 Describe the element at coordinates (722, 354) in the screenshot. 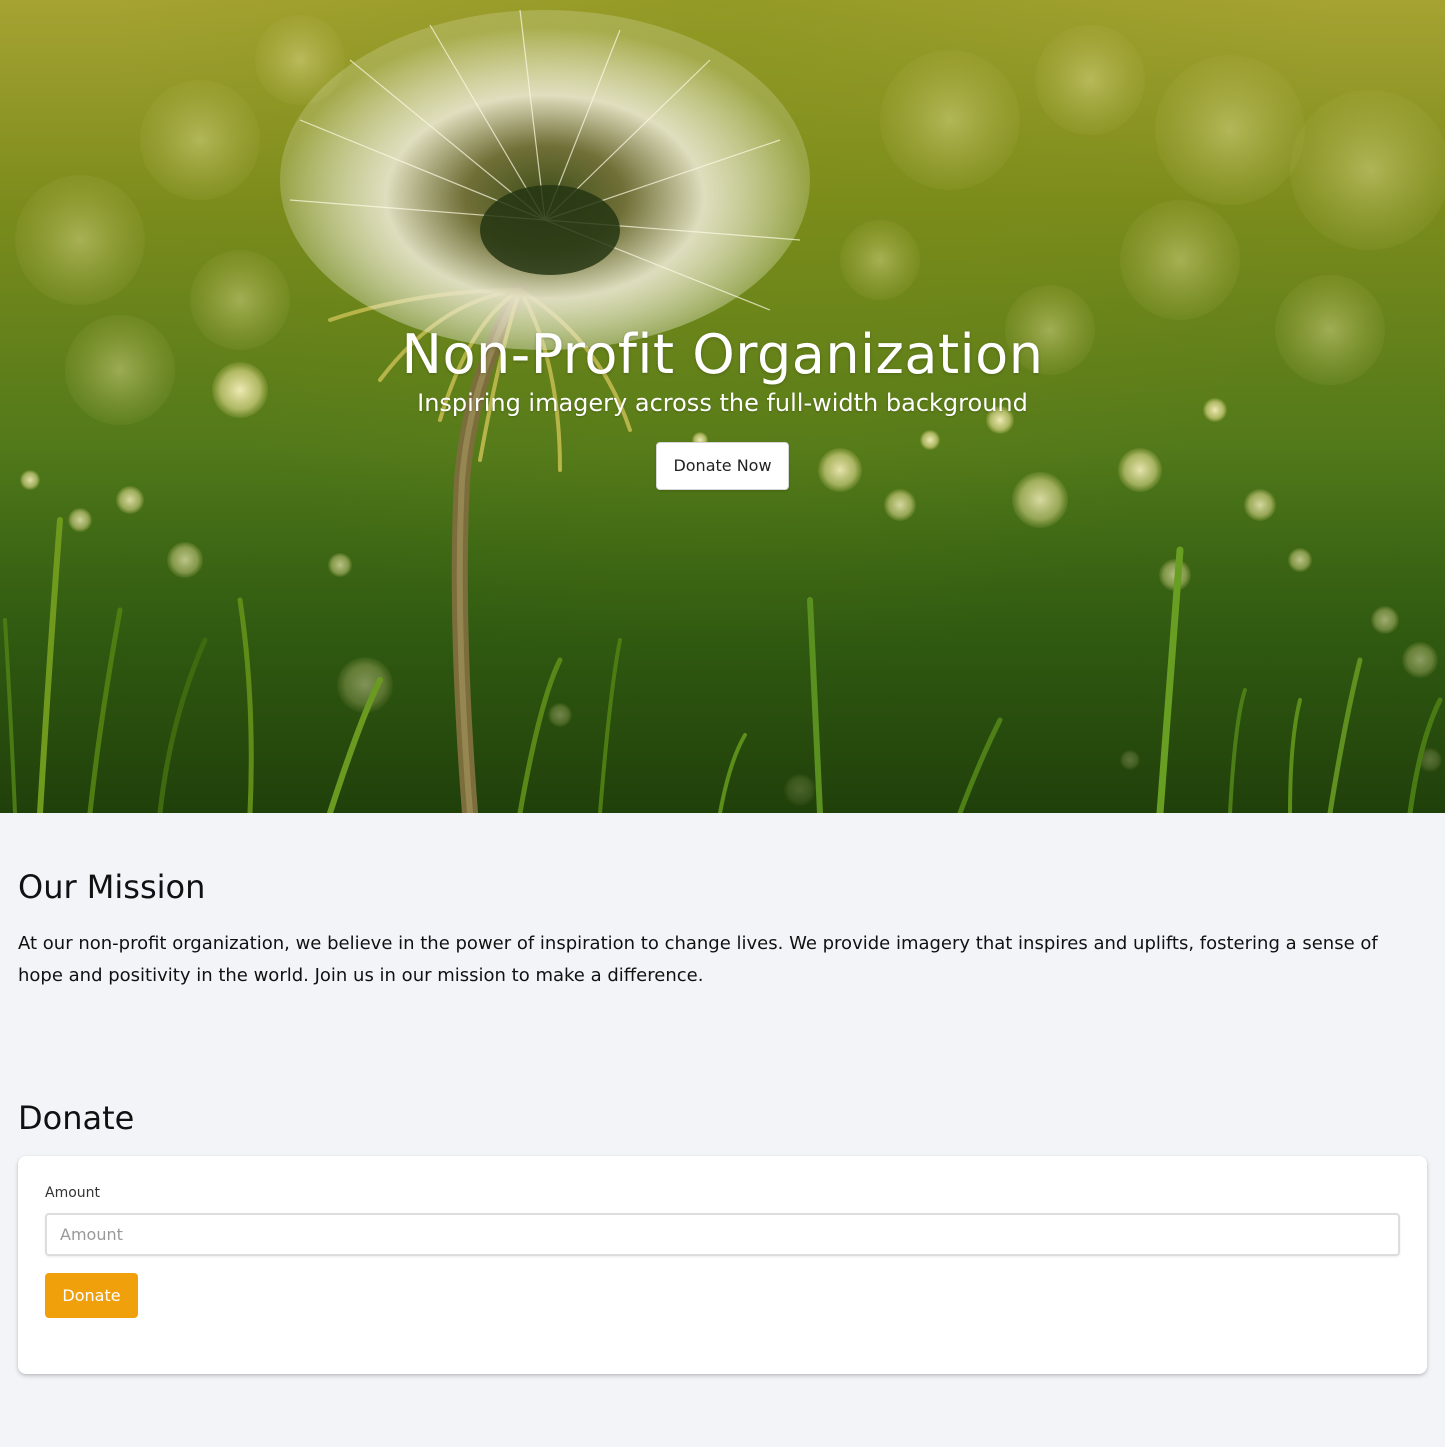

I see `hero-title: Non-Profit Organization` at that location.